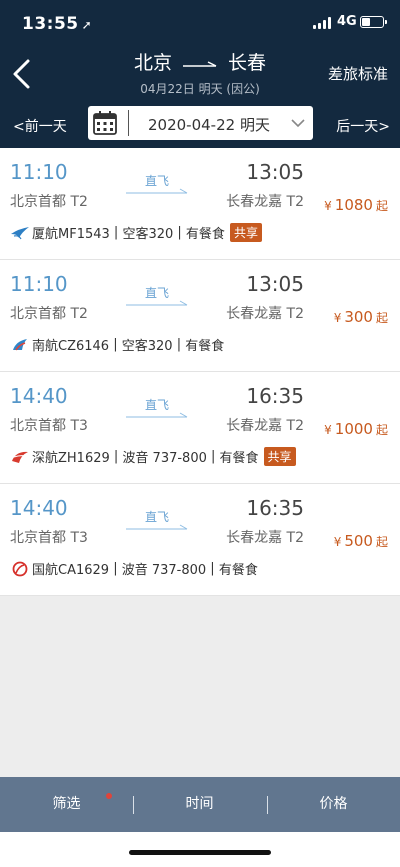  What do you see at coordinates (20, 457) in the screenshot?
I see `shenzhen-airlines-logo-icon` at bounding box center [20, 457].